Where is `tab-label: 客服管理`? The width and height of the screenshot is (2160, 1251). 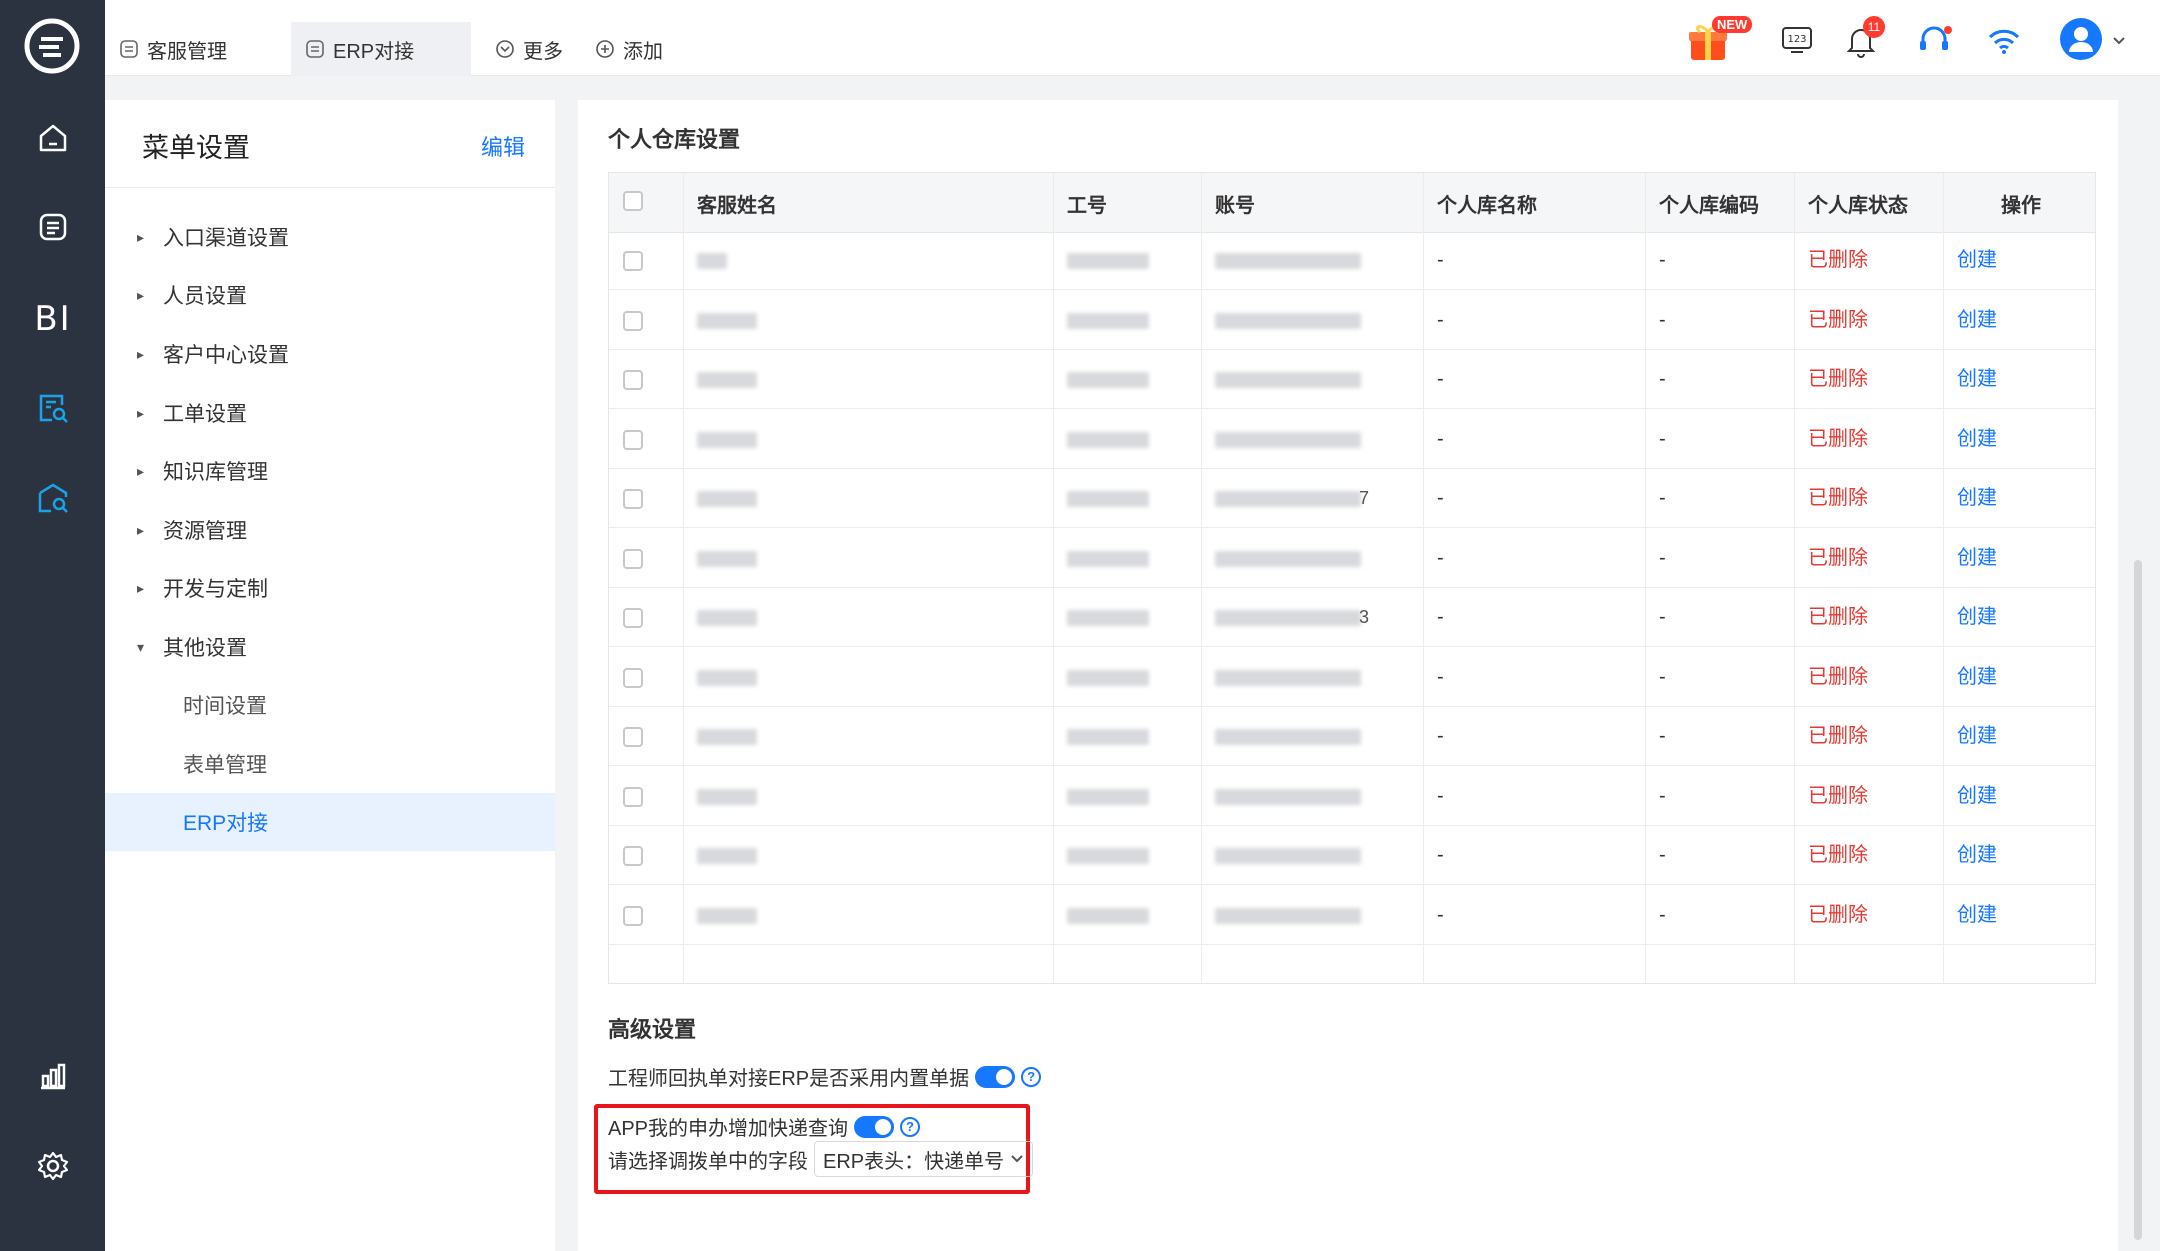
tab-label: 客服管理 is located at coordinates (187, 51).